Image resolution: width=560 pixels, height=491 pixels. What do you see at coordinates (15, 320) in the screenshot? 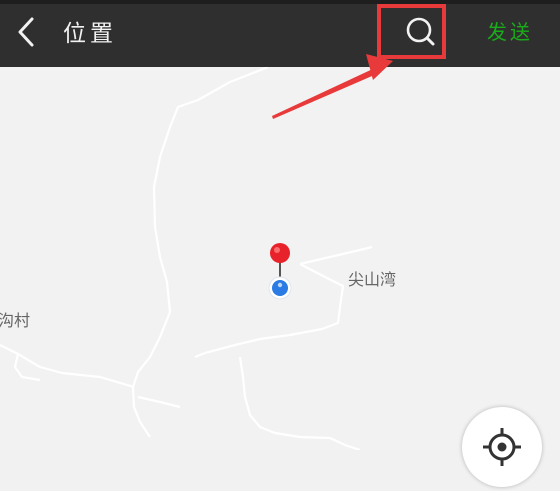
I see `map-label-gou-cun: 沟村` at bounding box center [15, 320].